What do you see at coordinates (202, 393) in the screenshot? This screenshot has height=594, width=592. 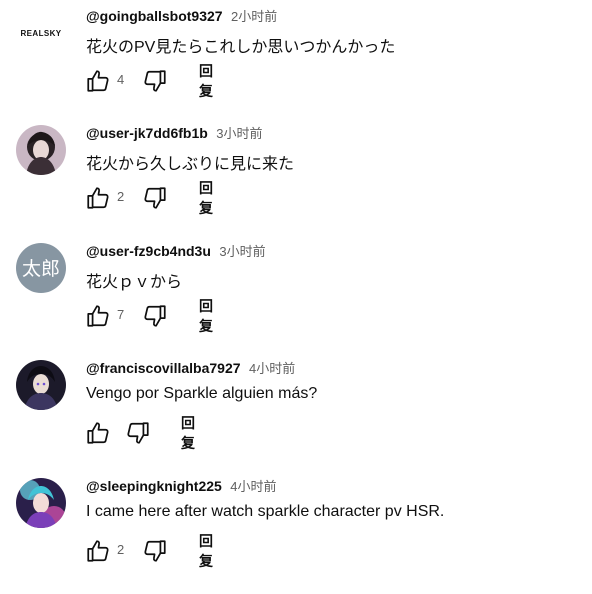 I see `comment-text: Vengo por Sparkle alguien más?` at bounding box center [202, 393].